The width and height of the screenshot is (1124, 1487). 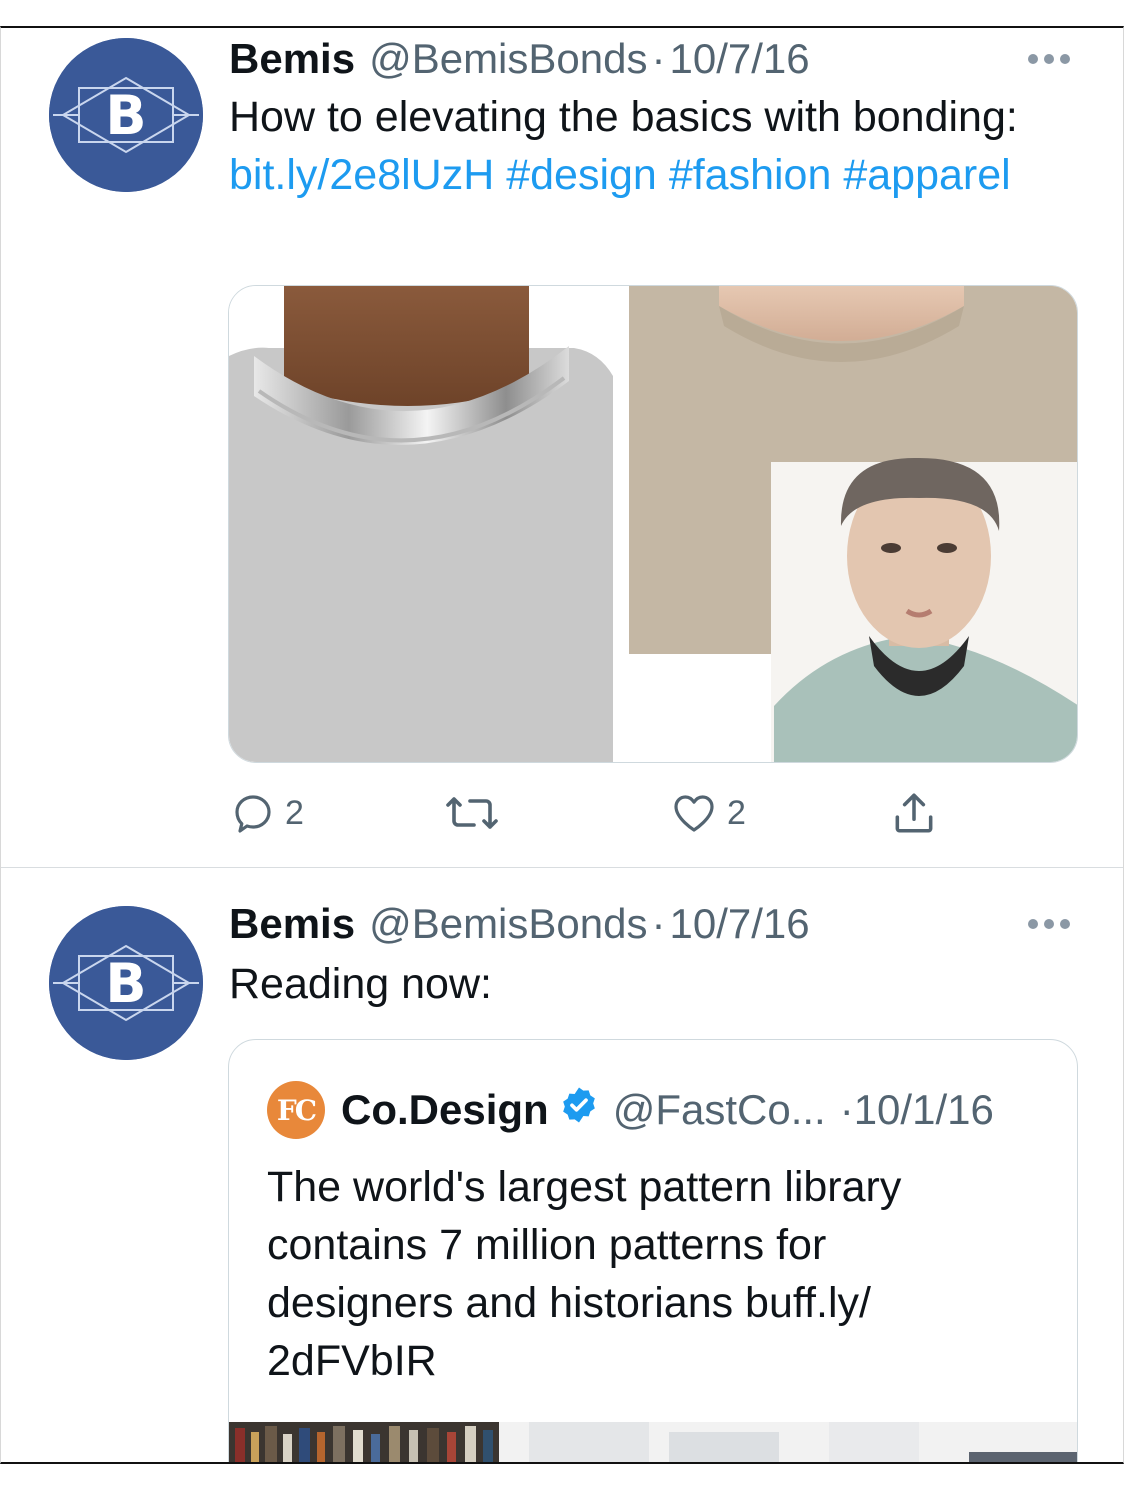 What do you see at coordinates (361, 175) in the screenshot?
I see `tweet-link: bit.ly/2e8lUzH` at bounding box center [361, 175].